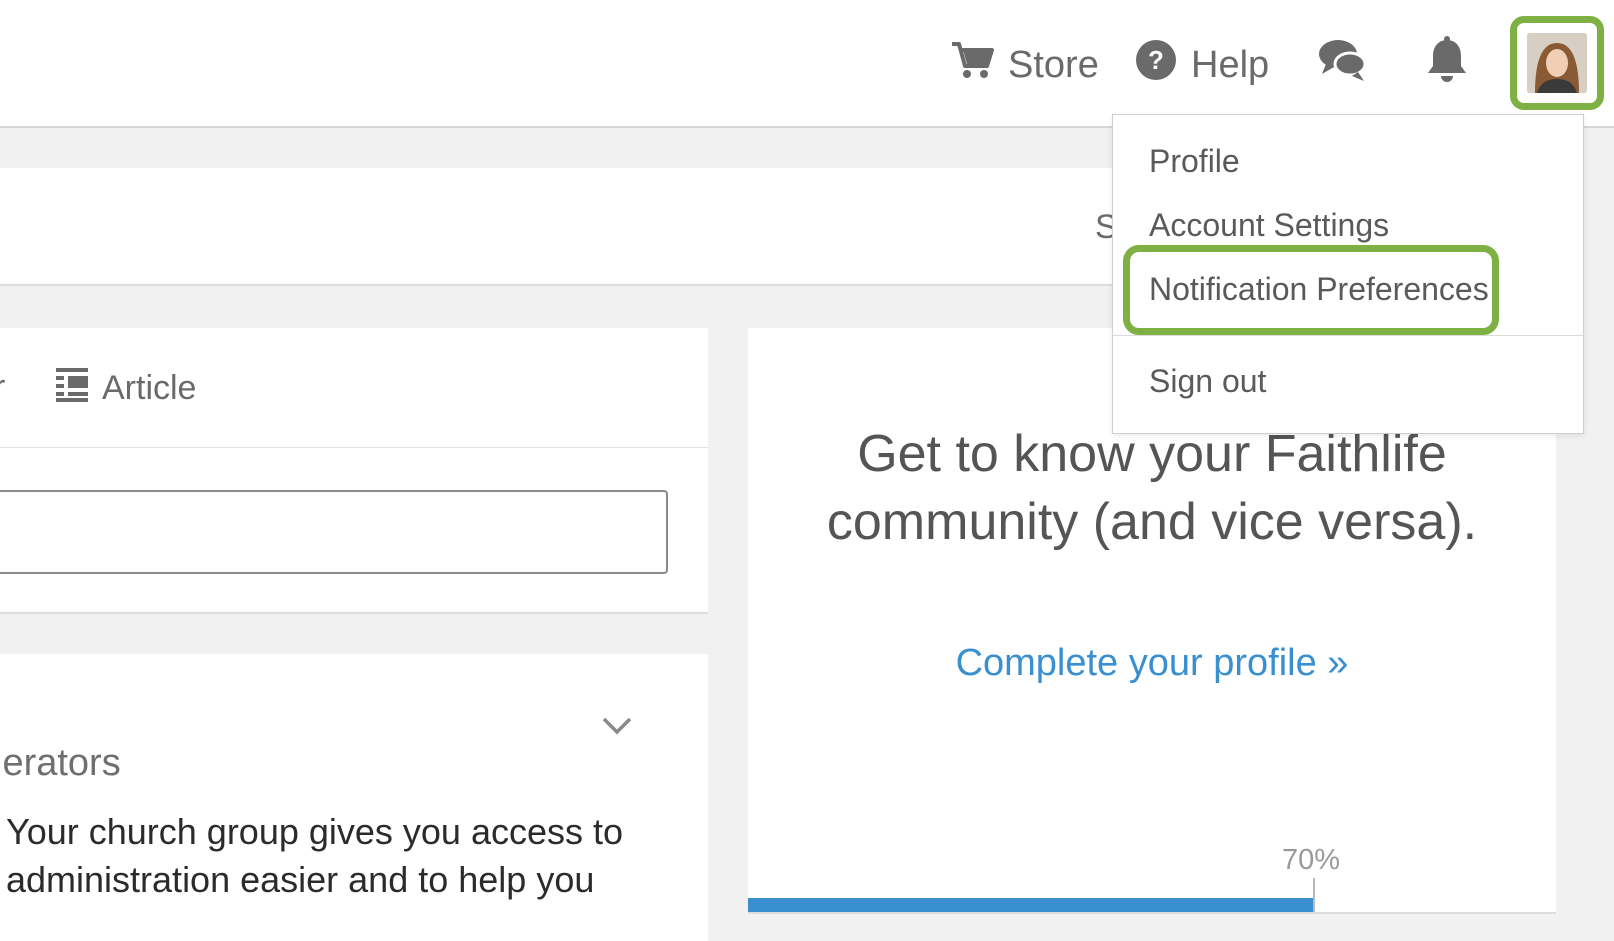 The image size is (1614, 941). What do you see at coordinates (1053, 64) in the screenshot?
I see `store-label: Store` at bounding box center [1053, 64].